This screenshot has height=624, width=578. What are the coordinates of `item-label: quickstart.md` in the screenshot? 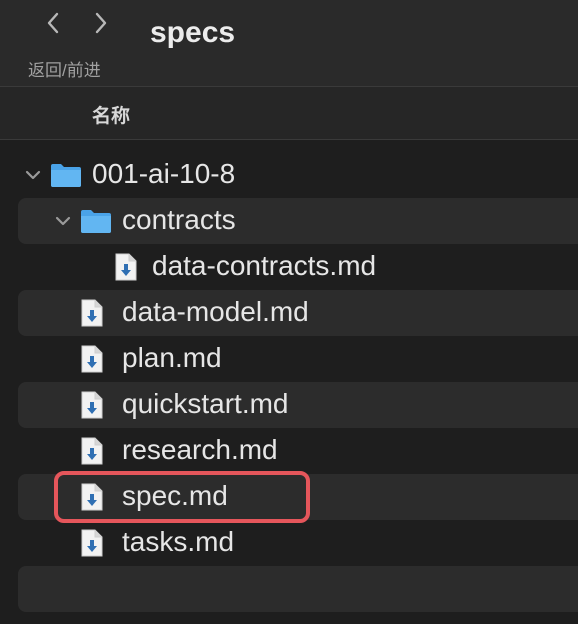 It's located at (205, 403).